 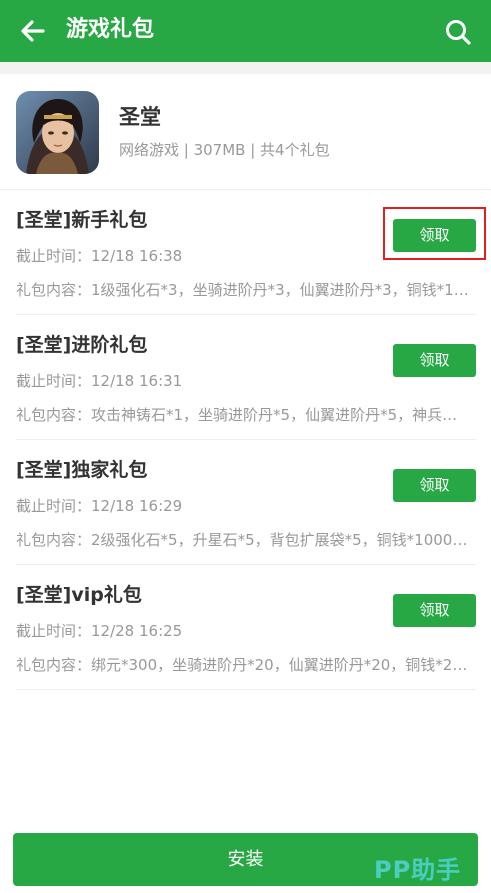 What do you see at coordinates (243, 290) in the screenshot?
I see `gift-content: 礼包内容：1级强化石*3，坐骑进阶丹*3，仙翼进阶丹*3，铜钱*10000` at bounding box center [243, 290].